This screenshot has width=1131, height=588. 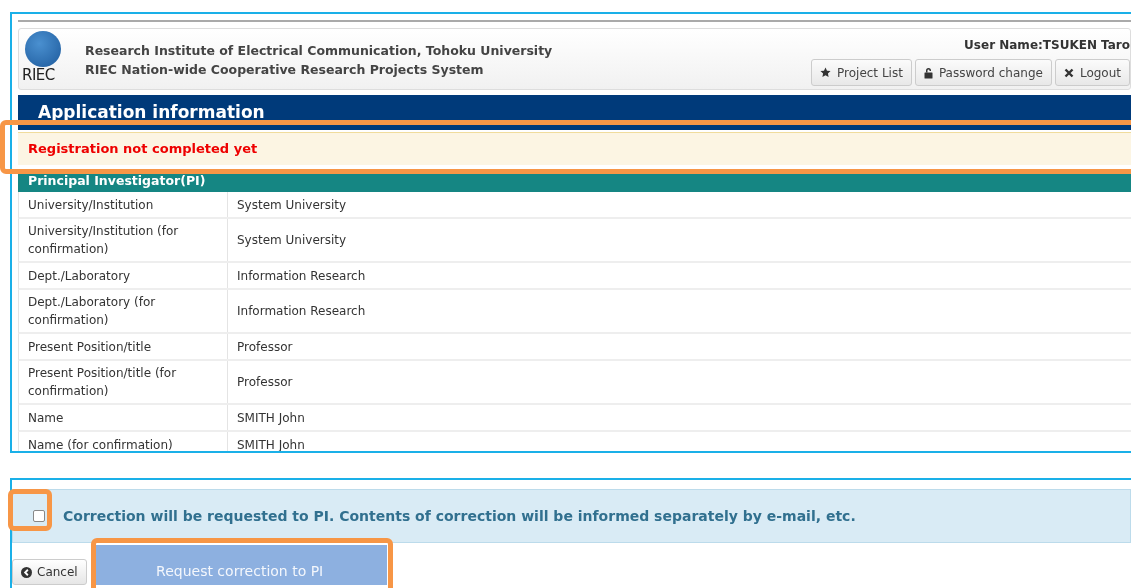 I want to click on back-arrow-icon, so click(x=26, y=572).